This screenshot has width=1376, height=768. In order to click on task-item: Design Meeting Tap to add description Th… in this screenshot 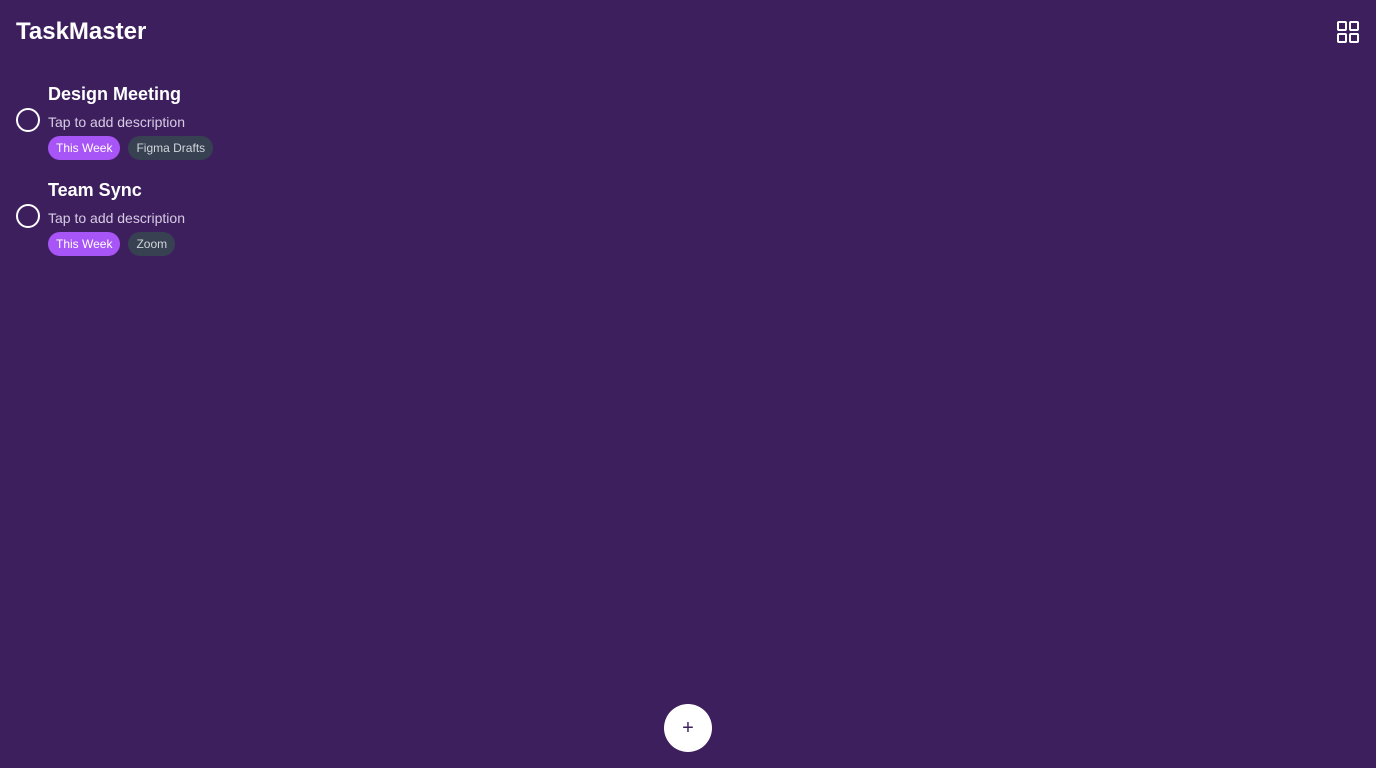, I will do `click(688, 128)`.